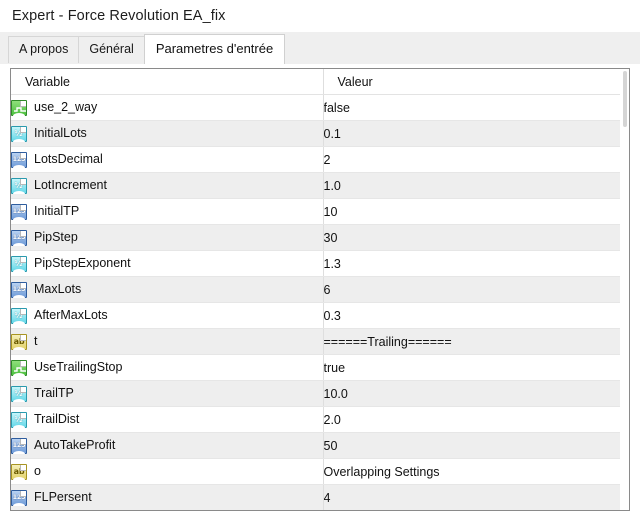 Image resolution: width=640 pixels, height=511 pixels. I want to click on bool-type-icon, so click(19, 367).